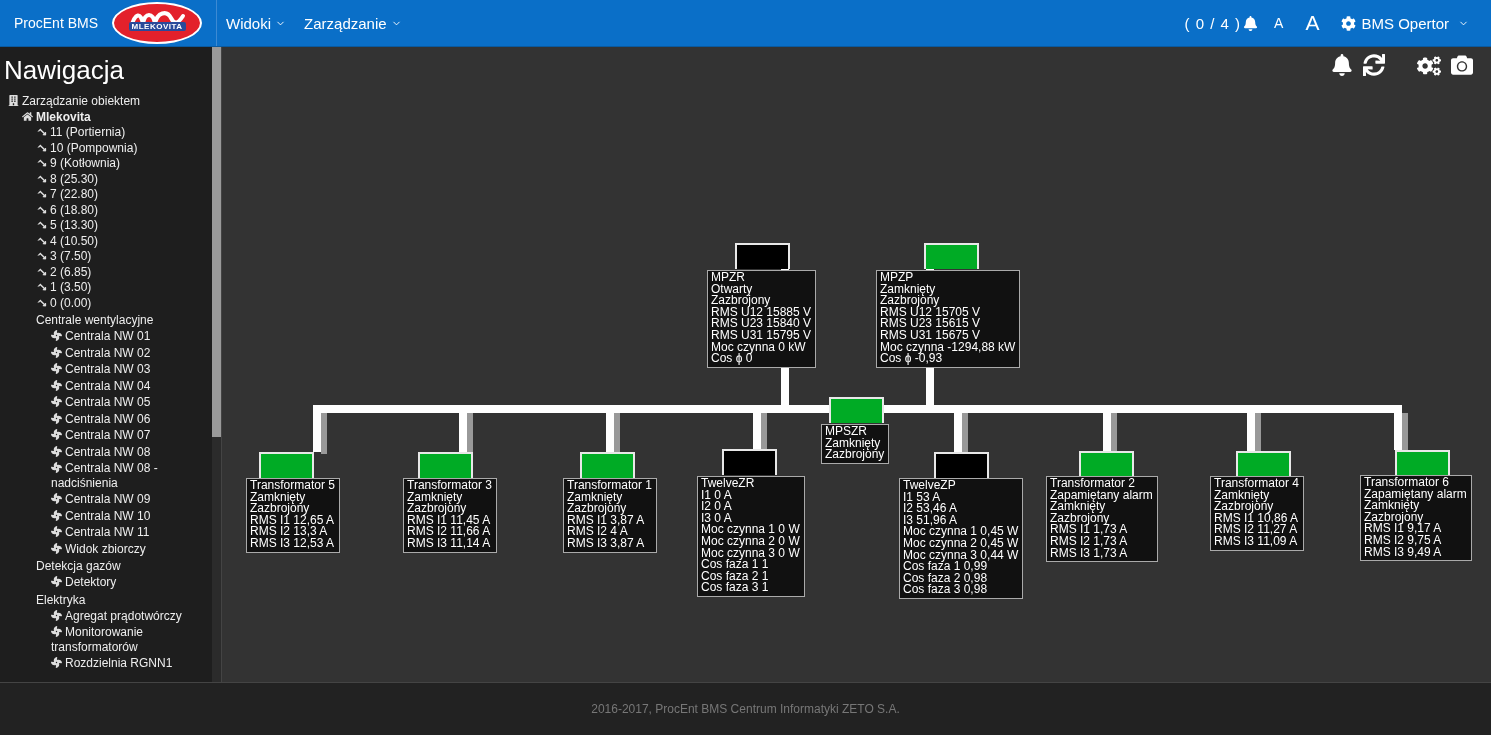 This screenshot has width=1491, height=735. Describe the element at coordinates (105, 435) in the screenshot. I see `tree-item: Centrala NW 07` at that location.